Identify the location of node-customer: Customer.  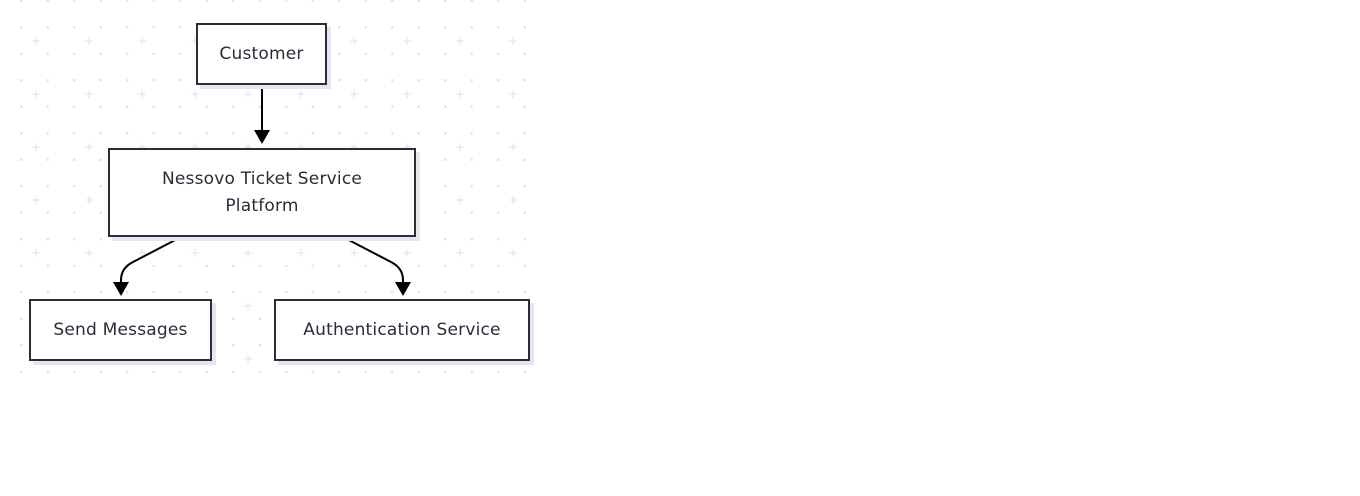
(261, 54).